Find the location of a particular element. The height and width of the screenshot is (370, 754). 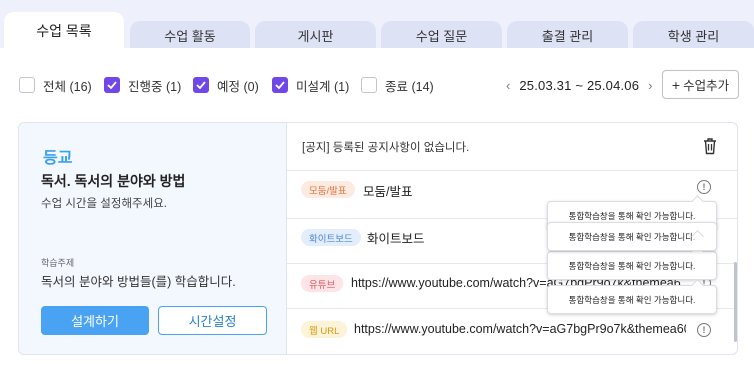

filter-all: 전체 (16) is located at coordinates (55, 85).